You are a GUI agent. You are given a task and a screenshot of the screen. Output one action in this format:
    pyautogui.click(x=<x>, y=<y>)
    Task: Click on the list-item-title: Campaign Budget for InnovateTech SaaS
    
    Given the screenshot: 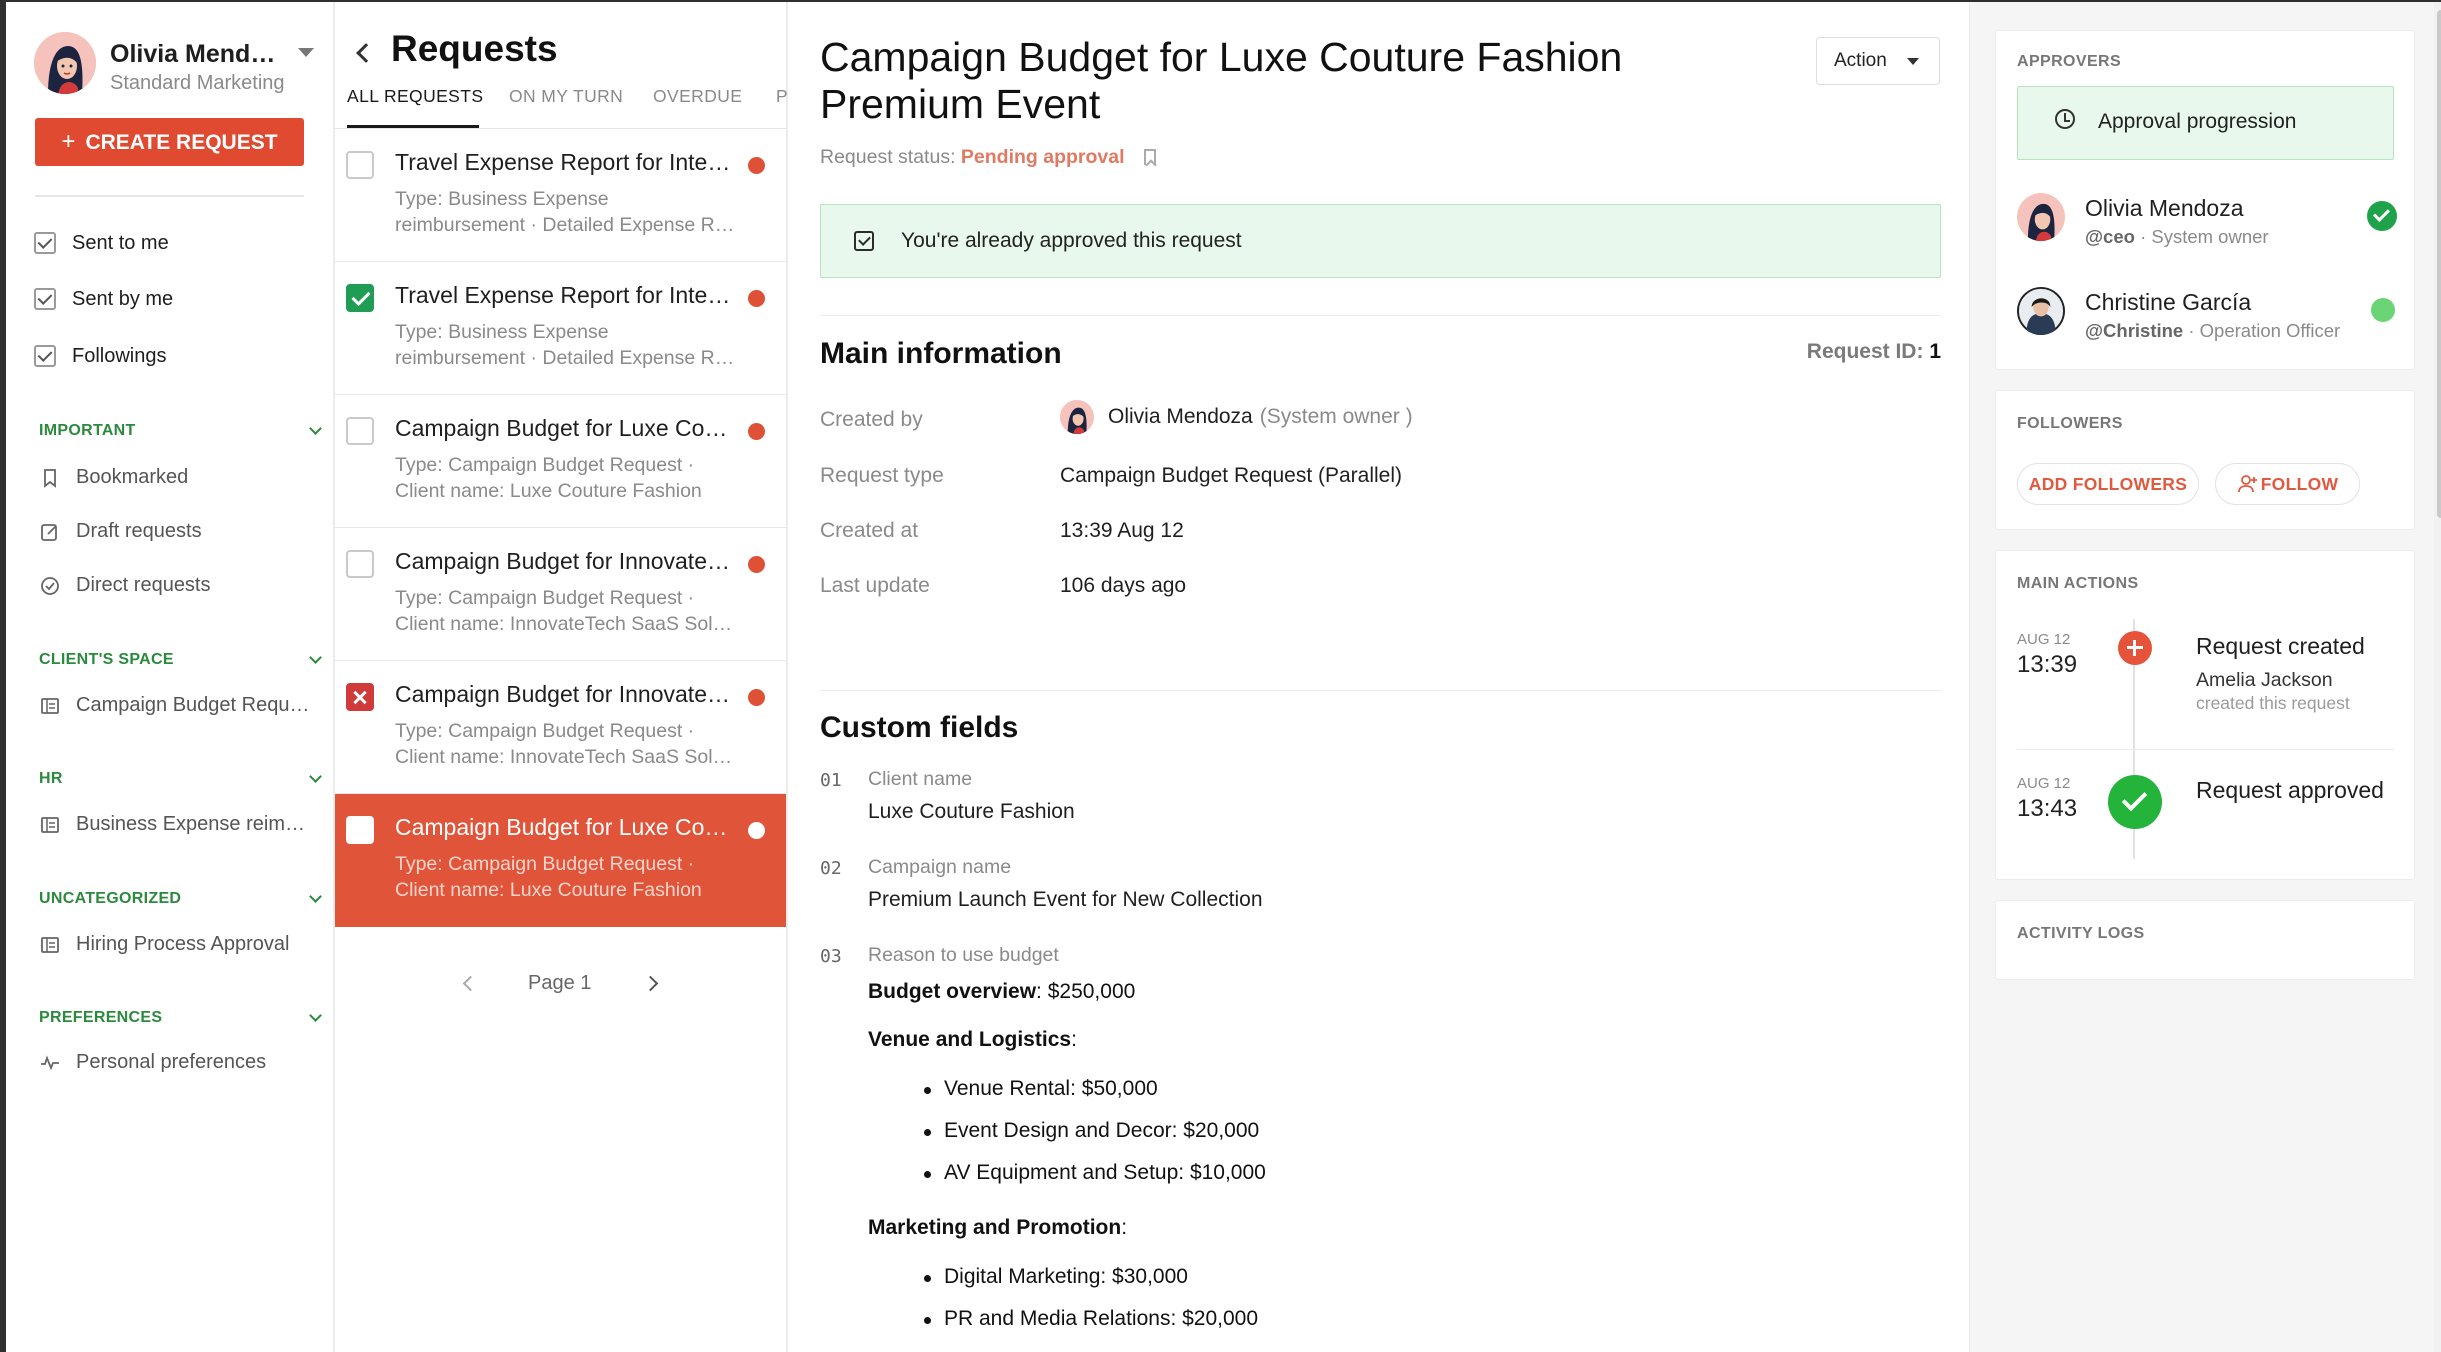 What is the action you would take?
    pyautogui.click(x=565, y=694)
    